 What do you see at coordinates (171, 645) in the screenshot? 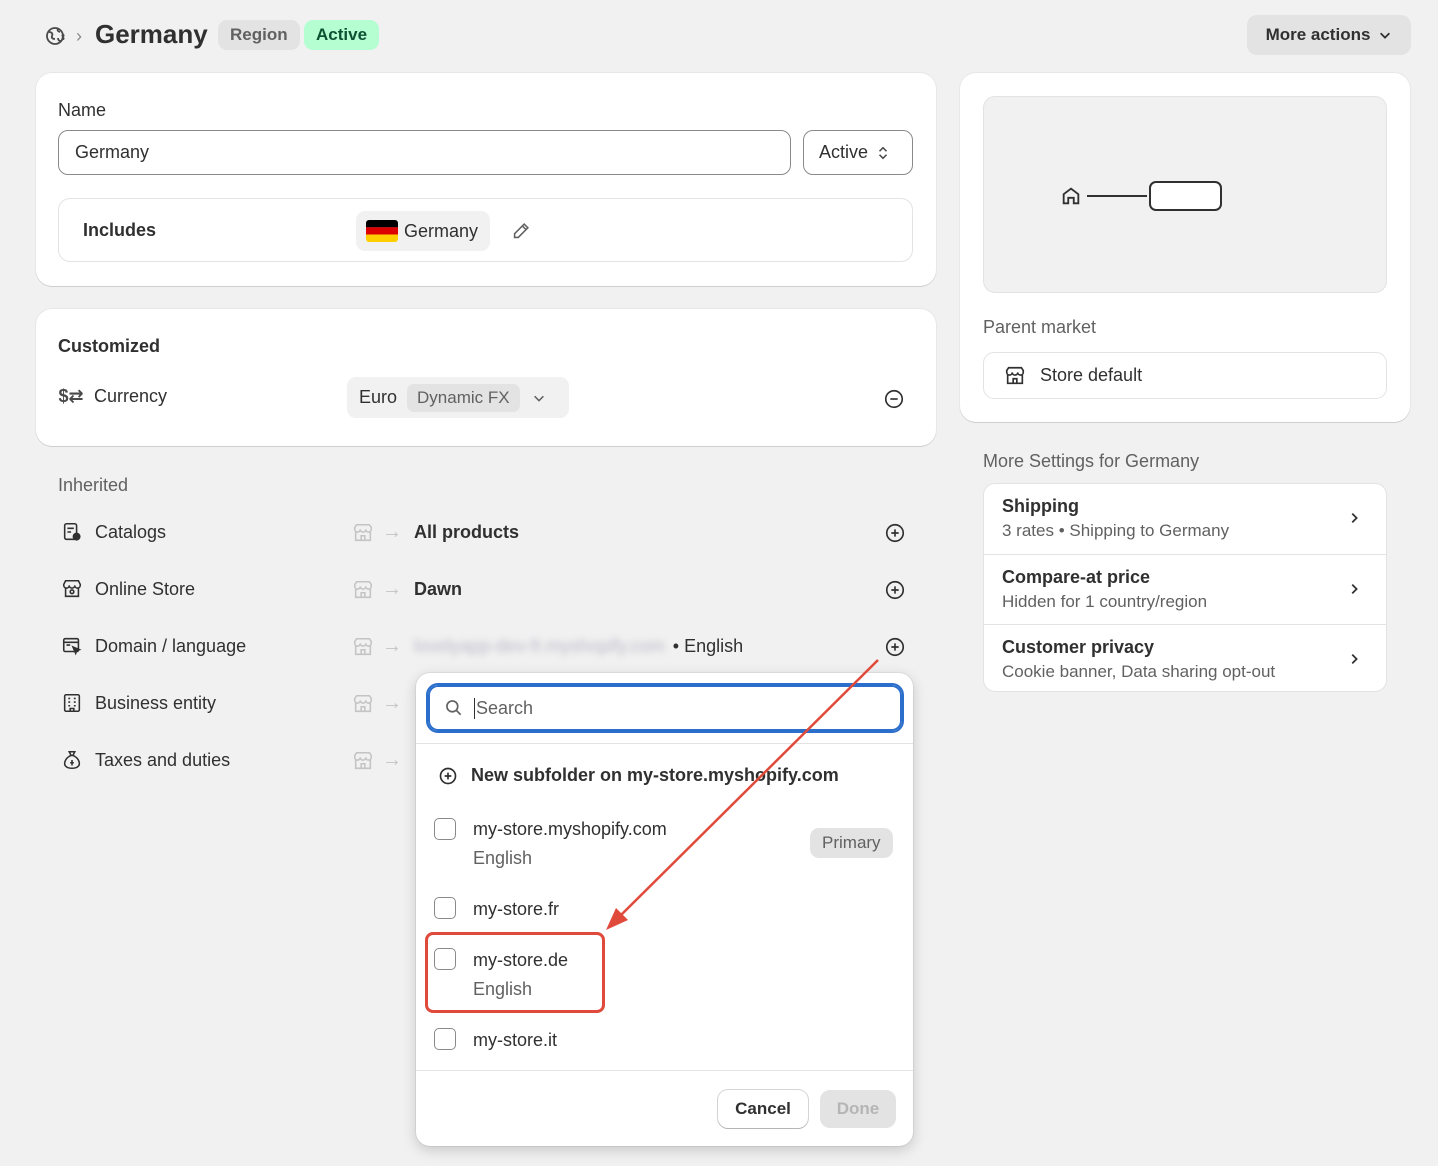
I see `domain-language-label: Domain / language` at bounding box center [171, 645].